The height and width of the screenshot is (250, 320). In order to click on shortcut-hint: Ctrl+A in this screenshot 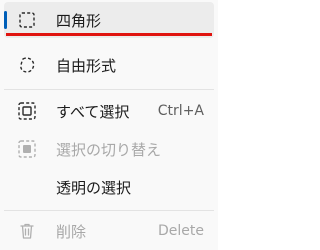, I will do `click(180, 111)`.